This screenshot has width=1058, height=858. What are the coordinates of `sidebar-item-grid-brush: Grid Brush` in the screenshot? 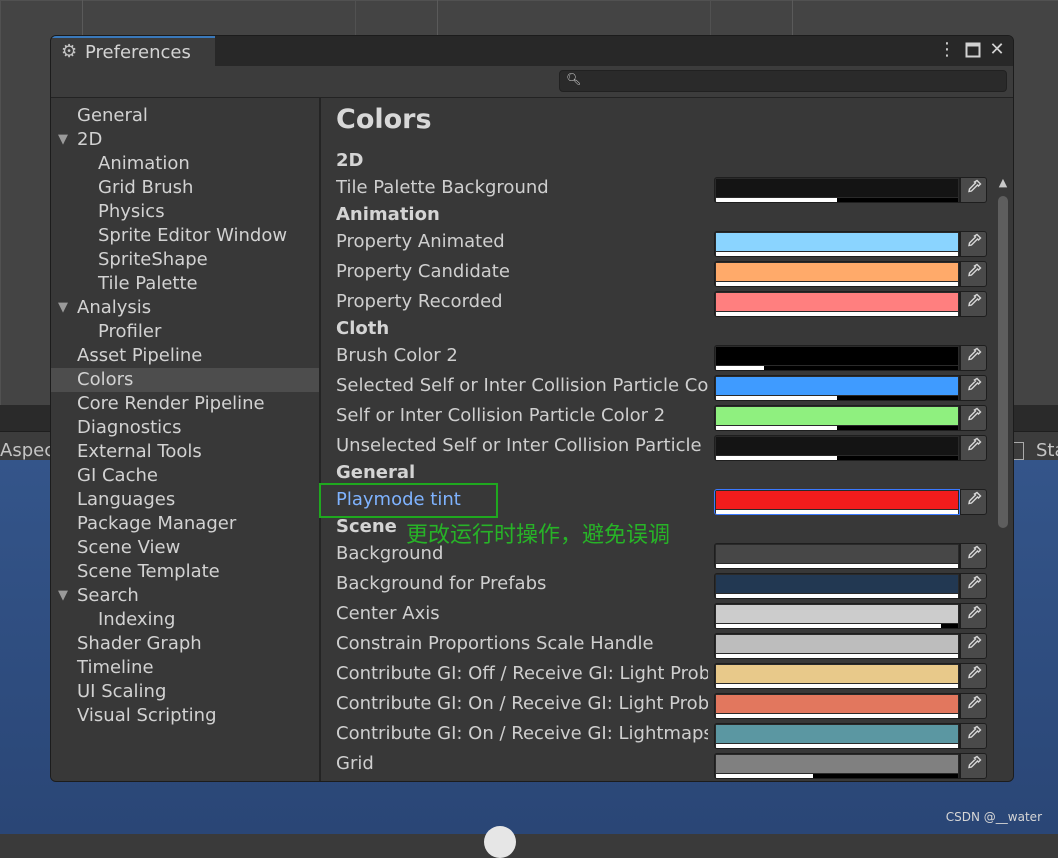 It's located at (185, 188).